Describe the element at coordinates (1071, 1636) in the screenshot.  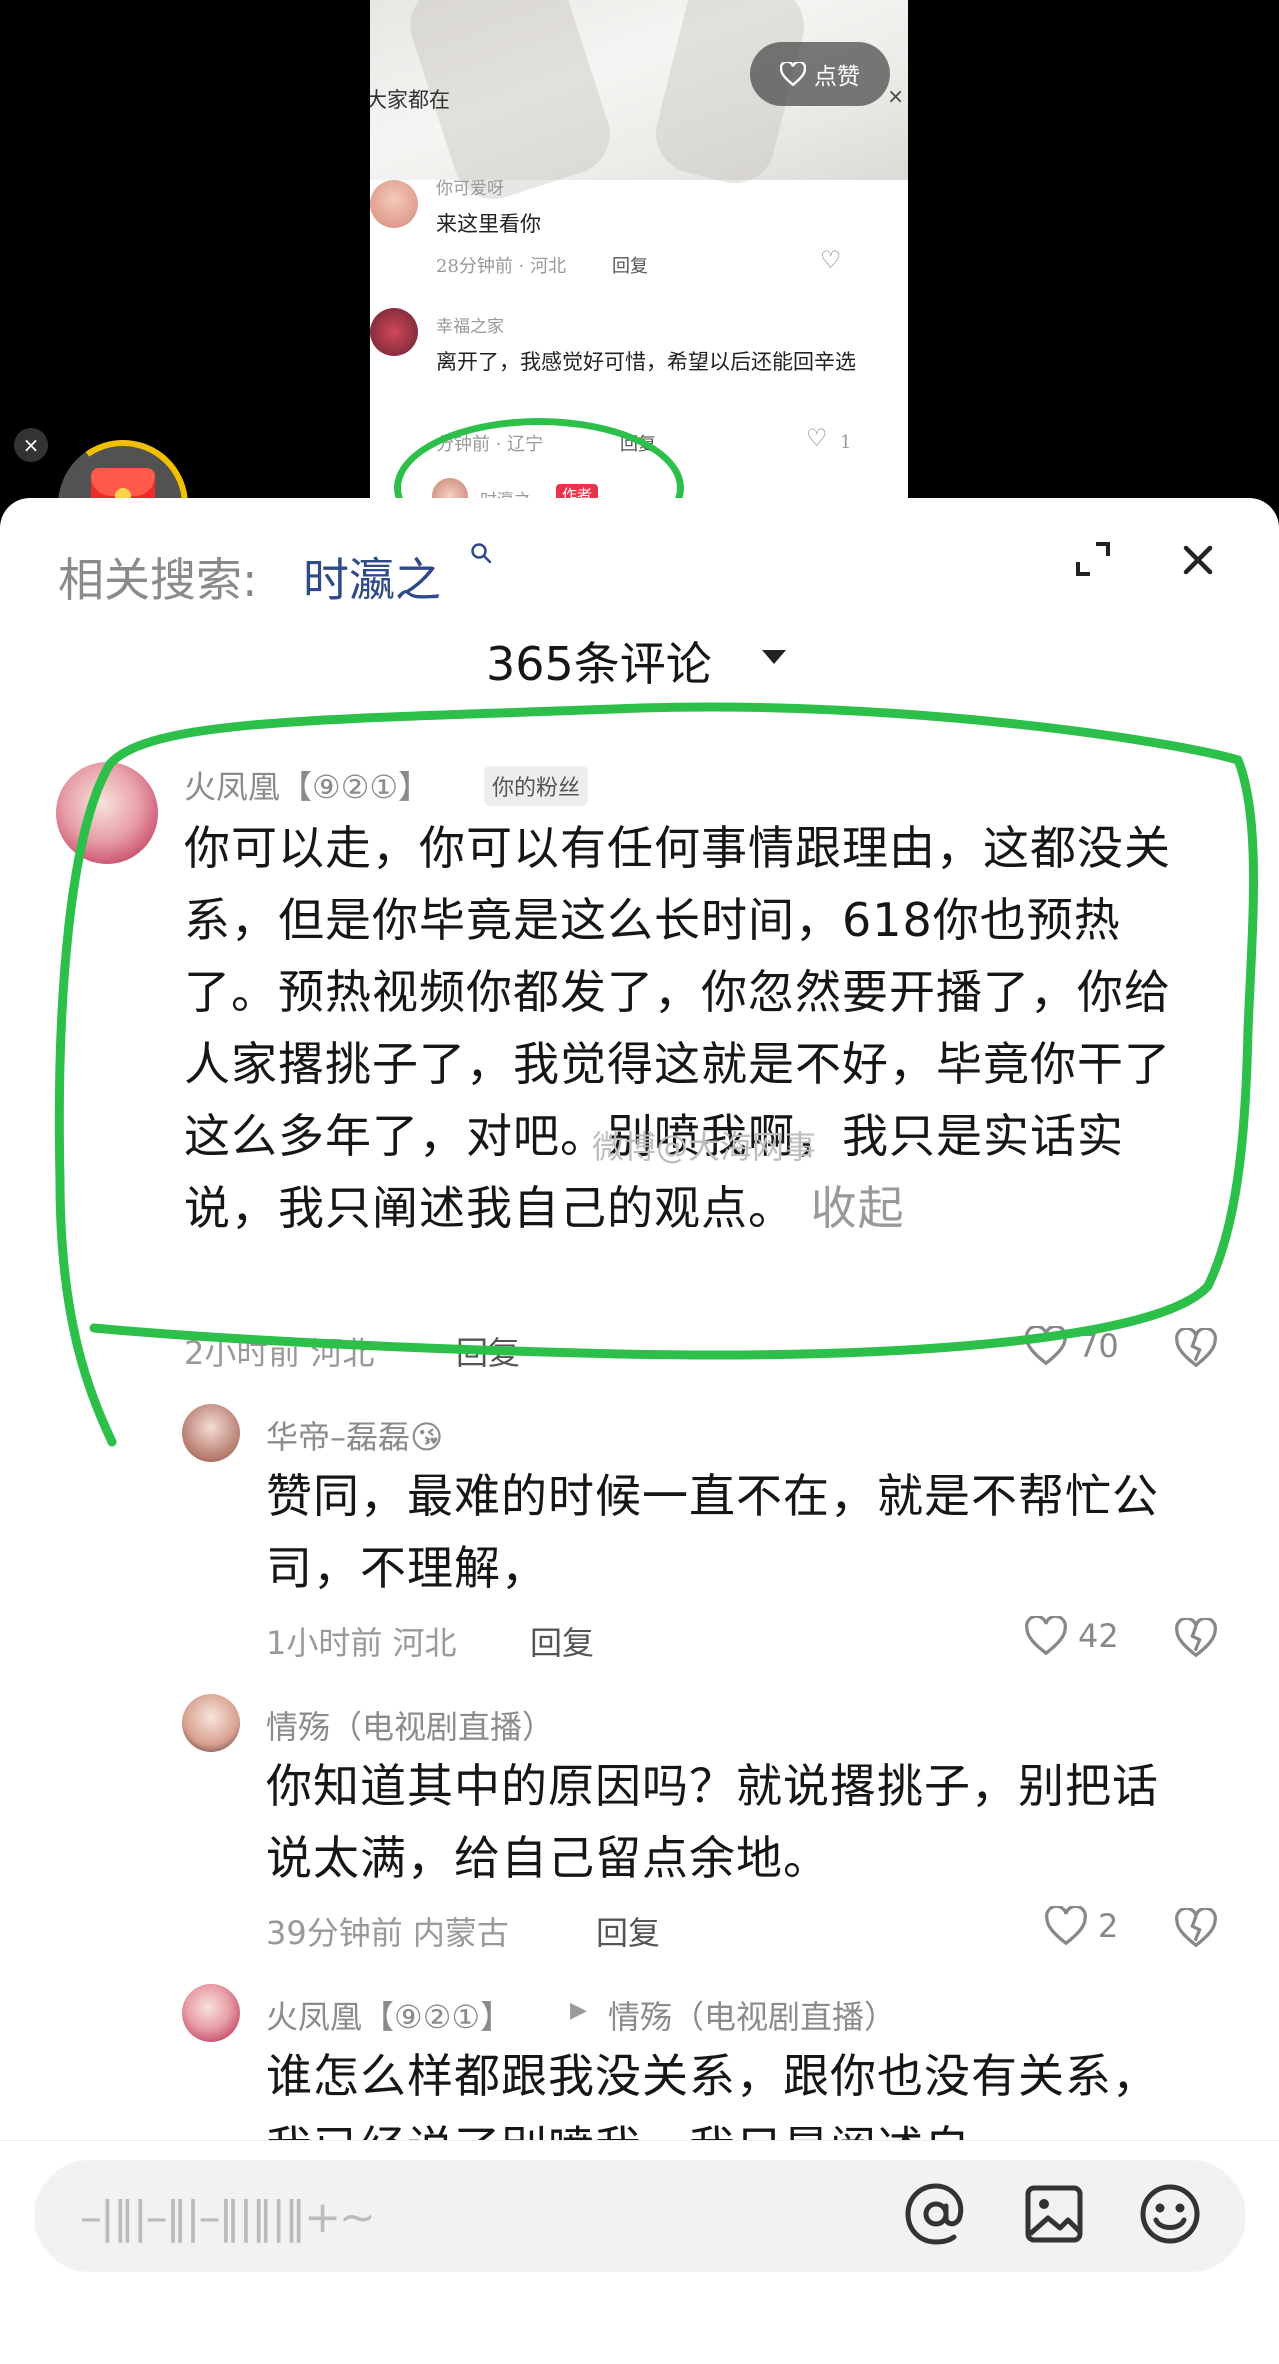
I see `like-count: 42` at that location.